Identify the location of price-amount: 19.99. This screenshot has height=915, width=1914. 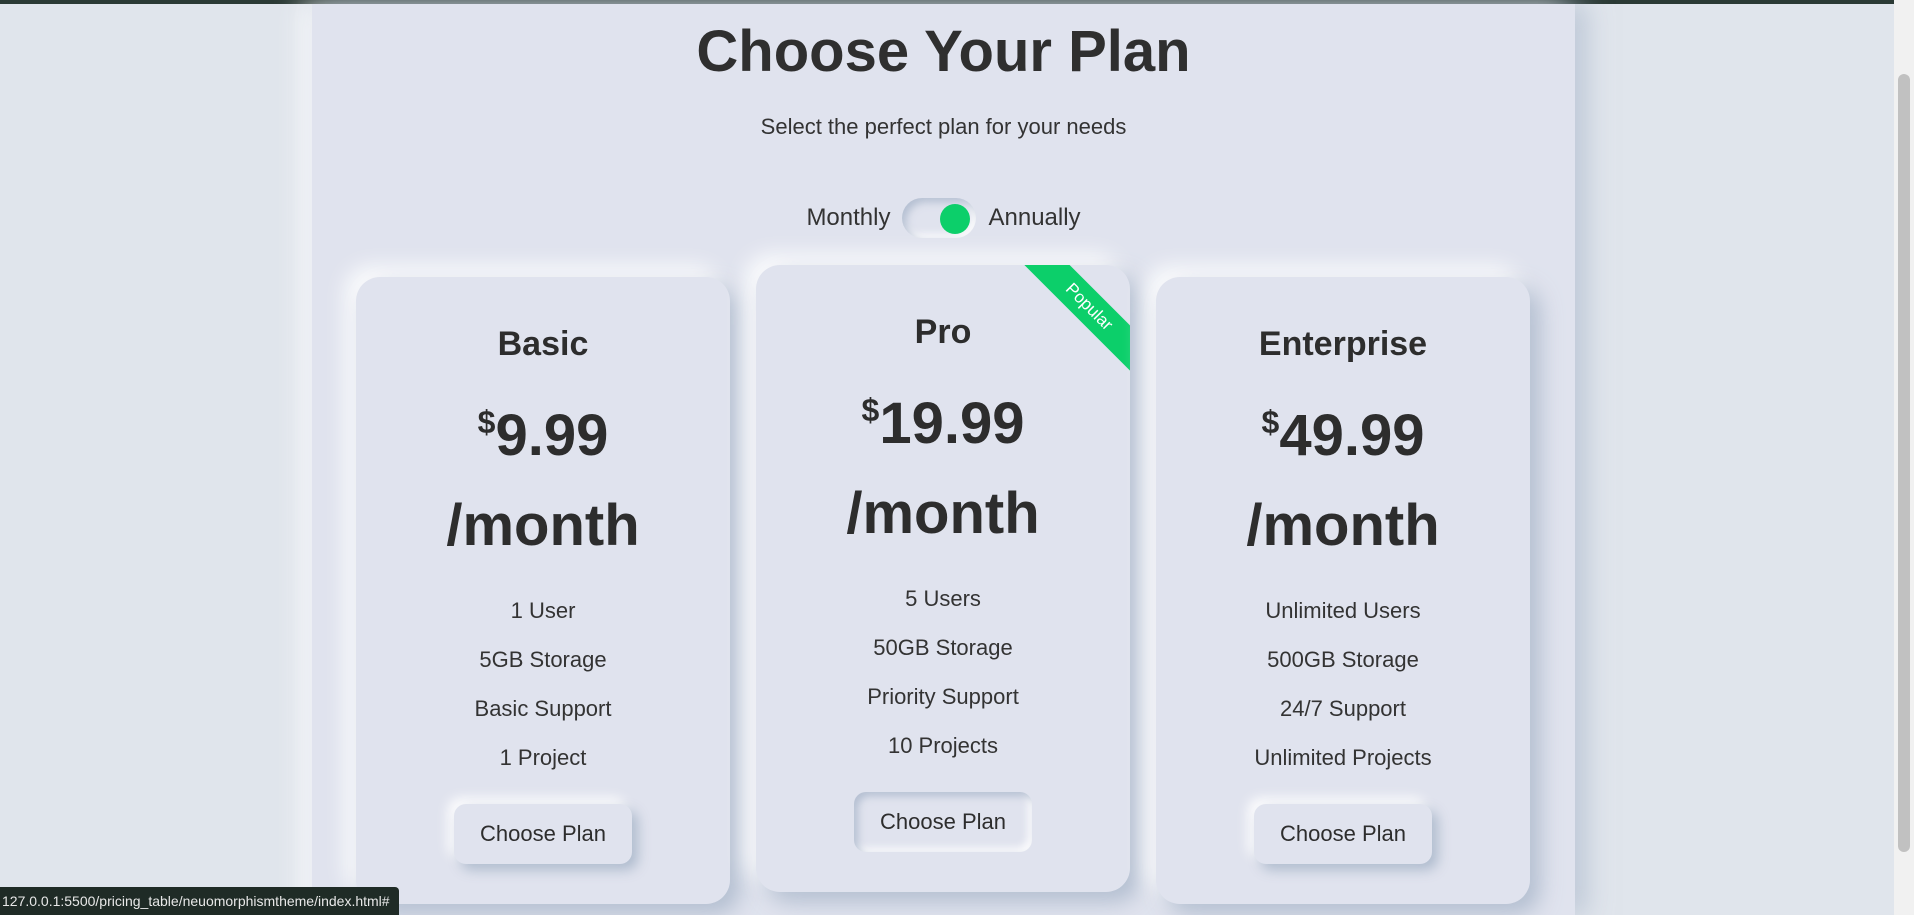
(952, 423).